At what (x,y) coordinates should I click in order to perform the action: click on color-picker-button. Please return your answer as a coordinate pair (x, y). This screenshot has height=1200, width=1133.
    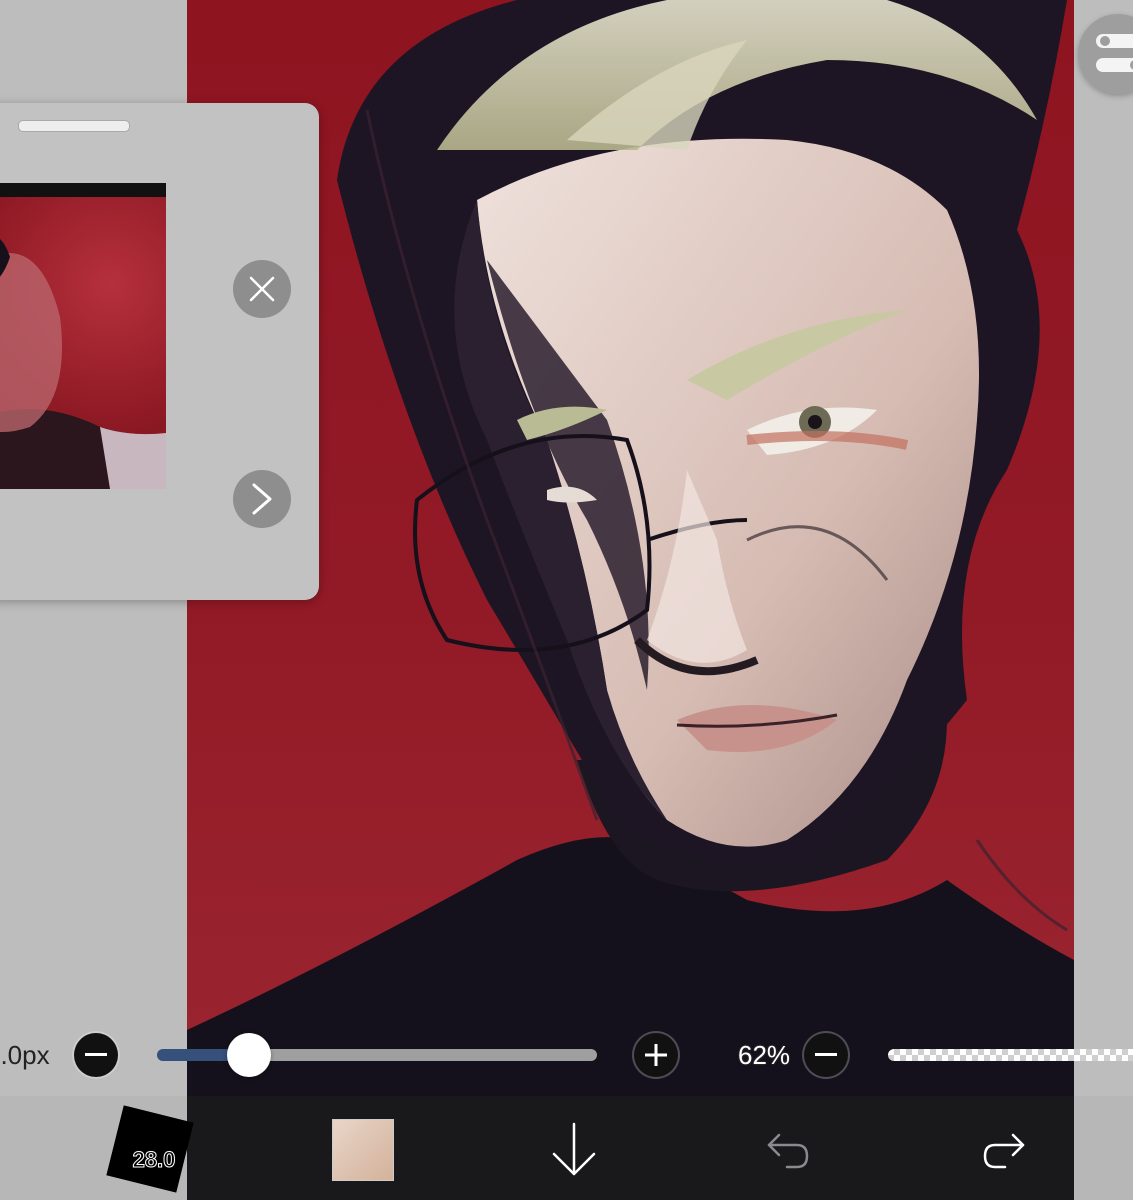
    Looking at the image, I should click on (363, 1150).